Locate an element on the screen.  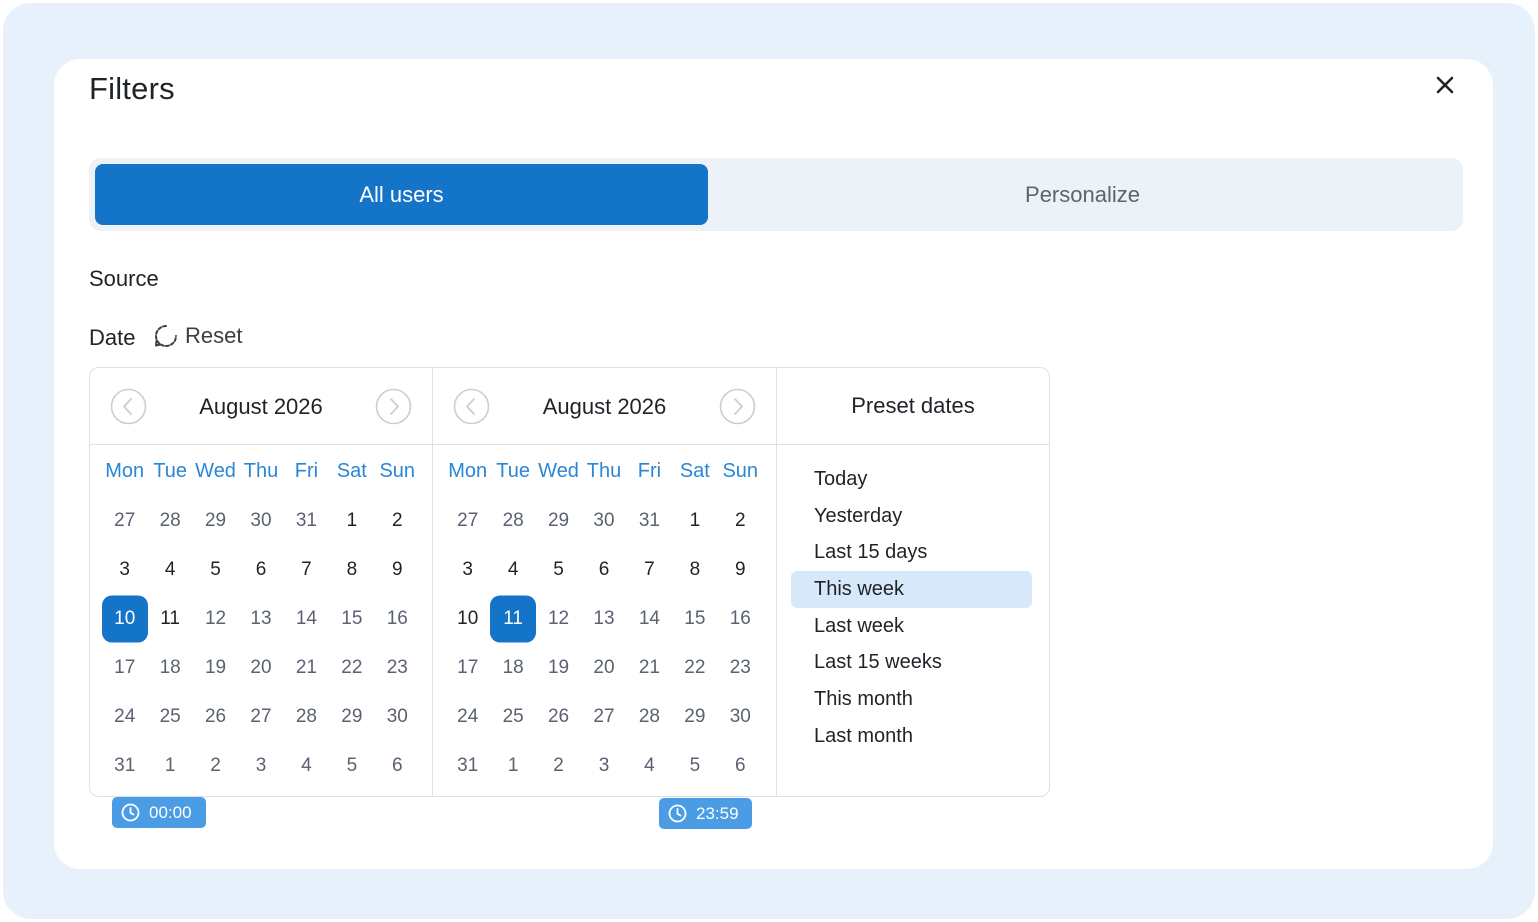
calendar-day: 11 is located at coordinates (169, 618).